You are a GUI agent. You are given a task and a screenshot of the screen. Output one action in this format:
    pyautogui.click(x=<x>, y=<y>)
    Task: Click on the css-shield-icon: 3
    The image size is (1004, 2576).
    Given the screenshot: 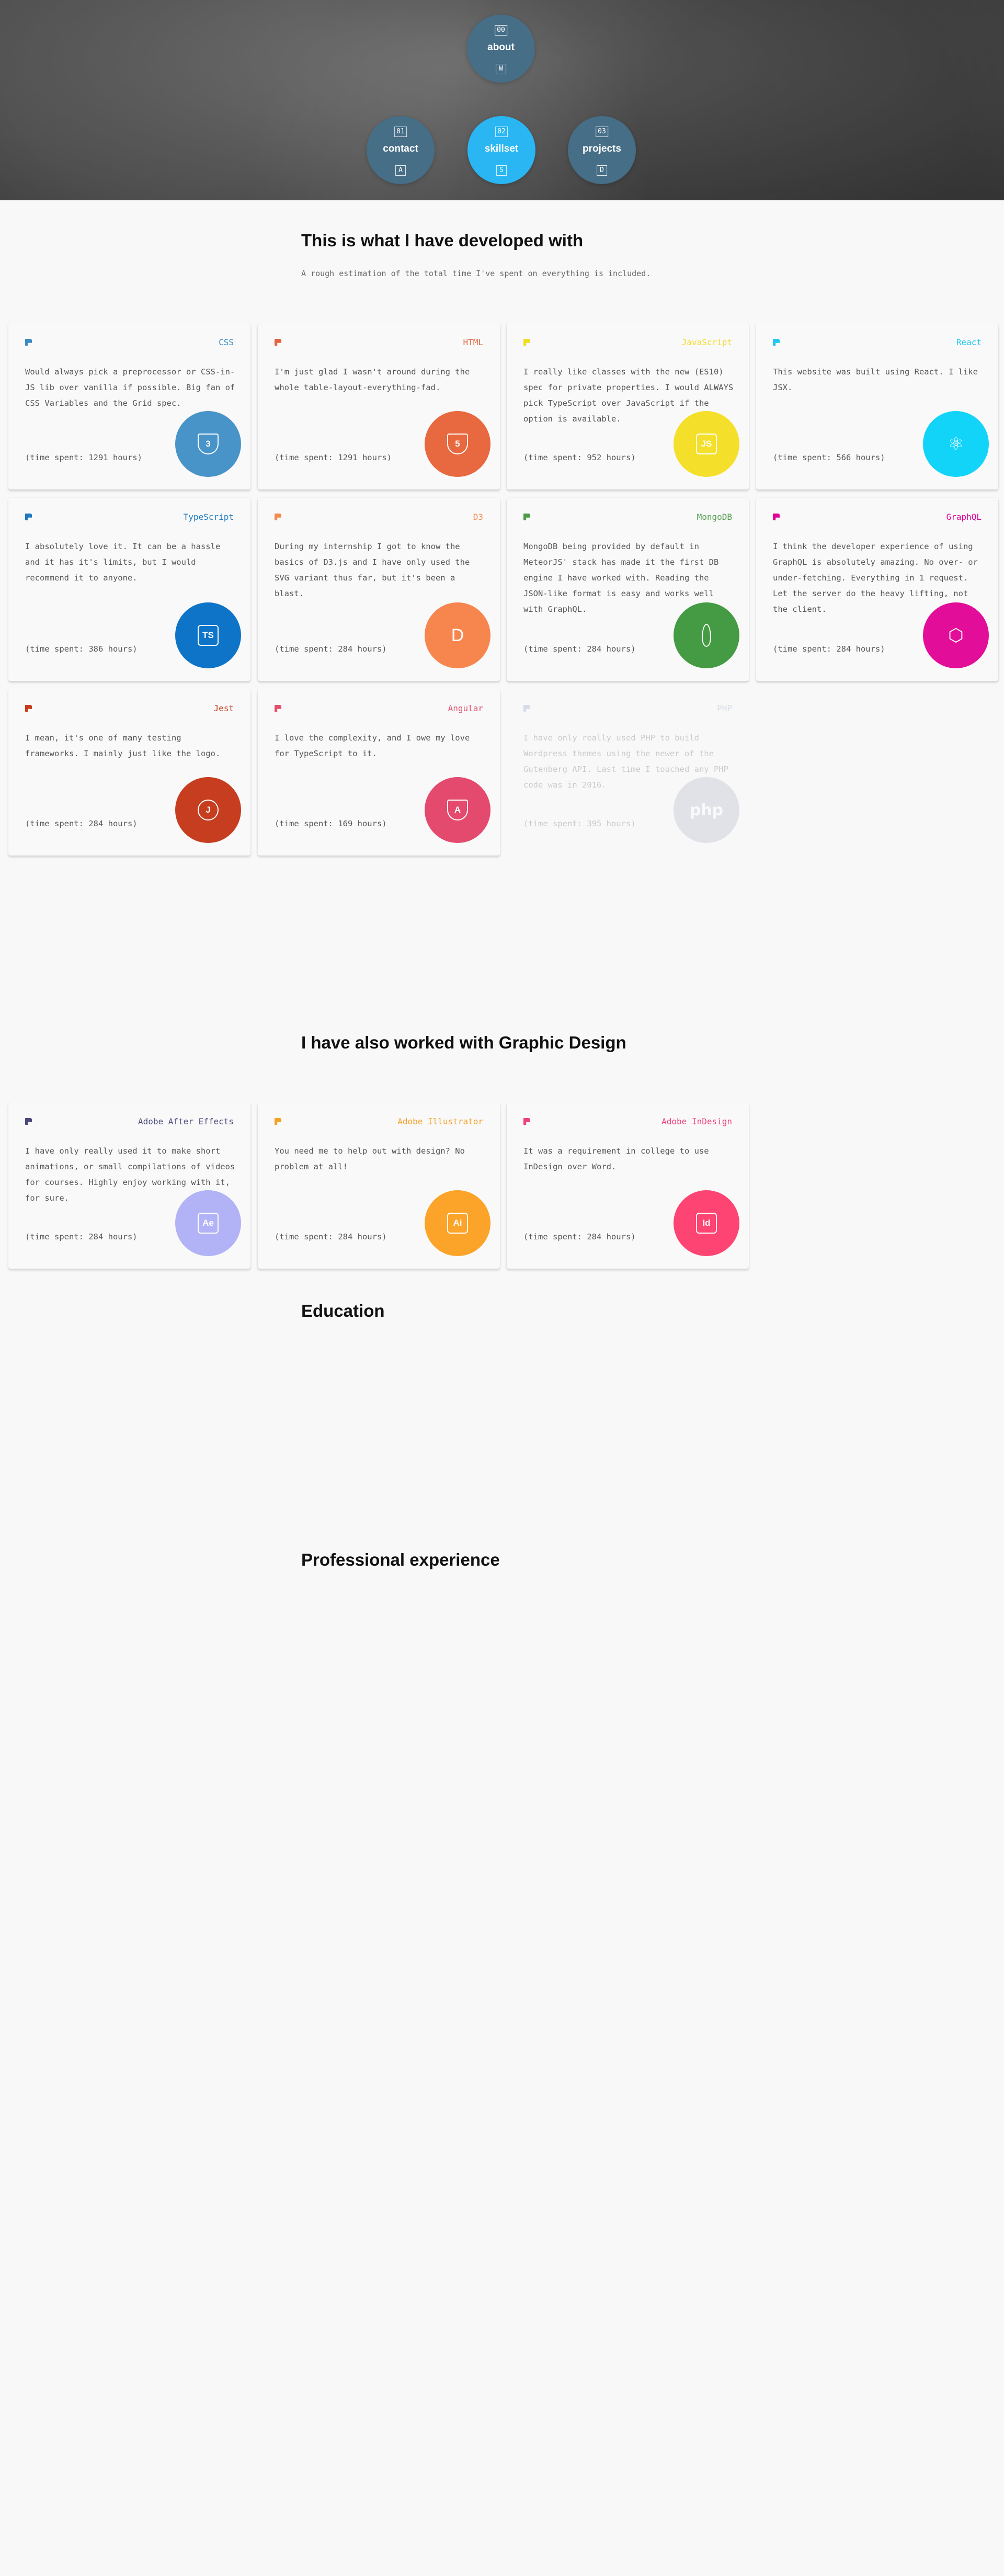 What is the action you would take?
    pyautogui.click(x=208, y=444)
    